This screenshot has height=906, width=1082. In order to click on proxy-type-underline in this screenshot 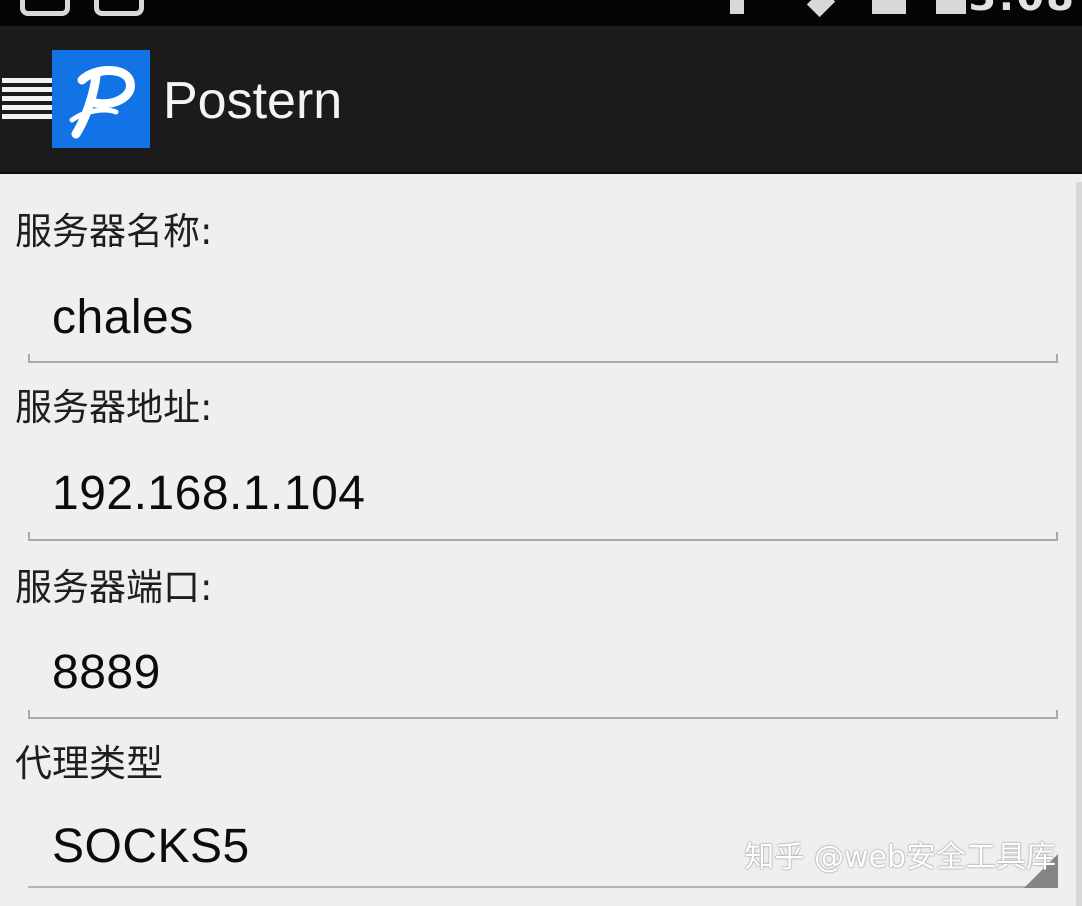, I will do `click(543, 887)`.